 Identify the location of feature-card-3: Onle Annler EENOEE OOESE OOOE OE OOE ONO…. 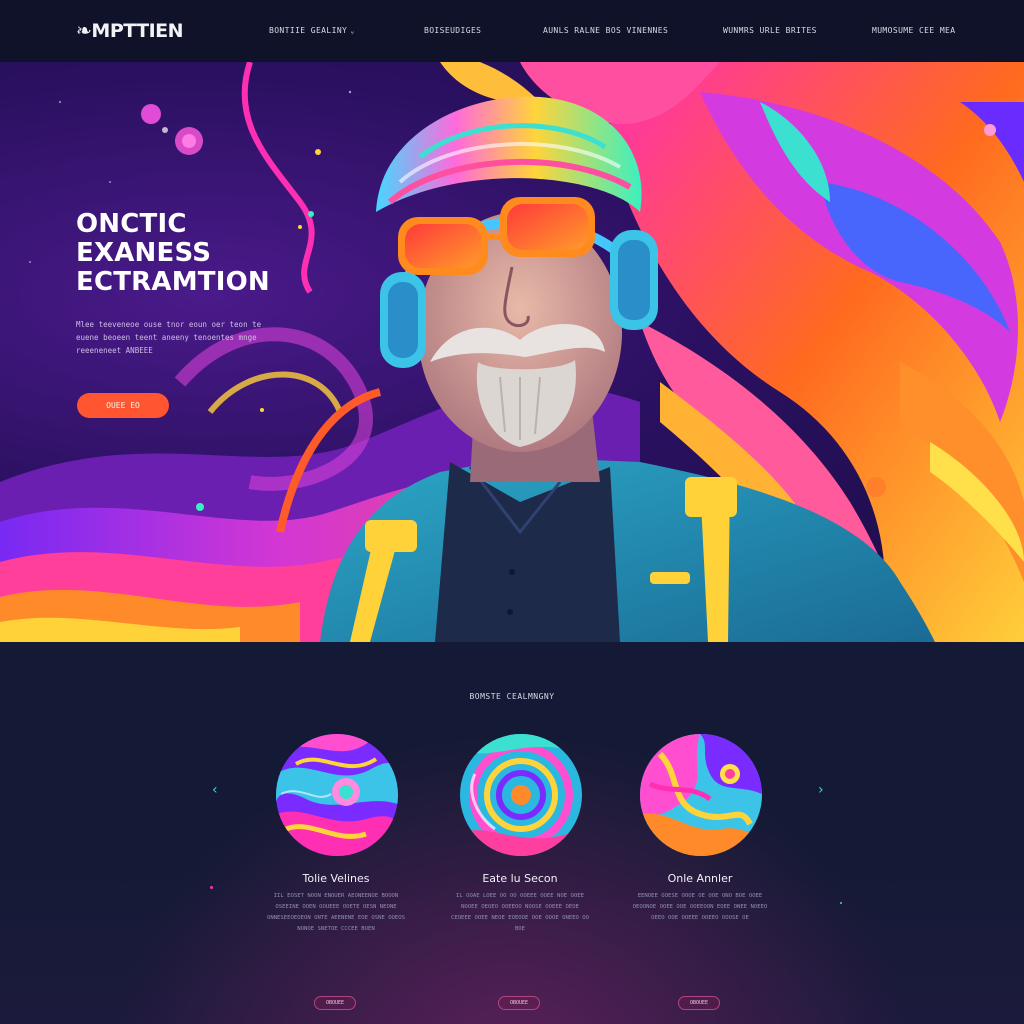
(700, 879).